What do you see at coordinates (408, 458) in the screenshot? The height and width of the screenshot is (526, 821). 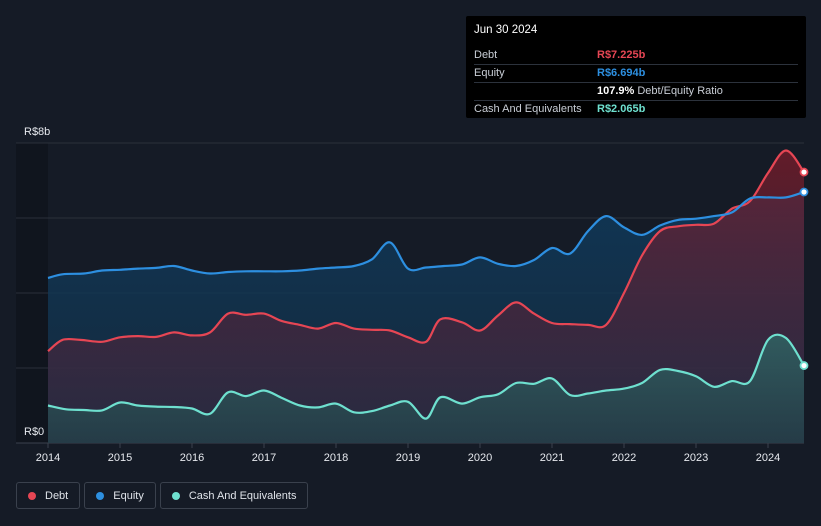 I see `x-tick-label: 2019` at bounding box center [408, 458].